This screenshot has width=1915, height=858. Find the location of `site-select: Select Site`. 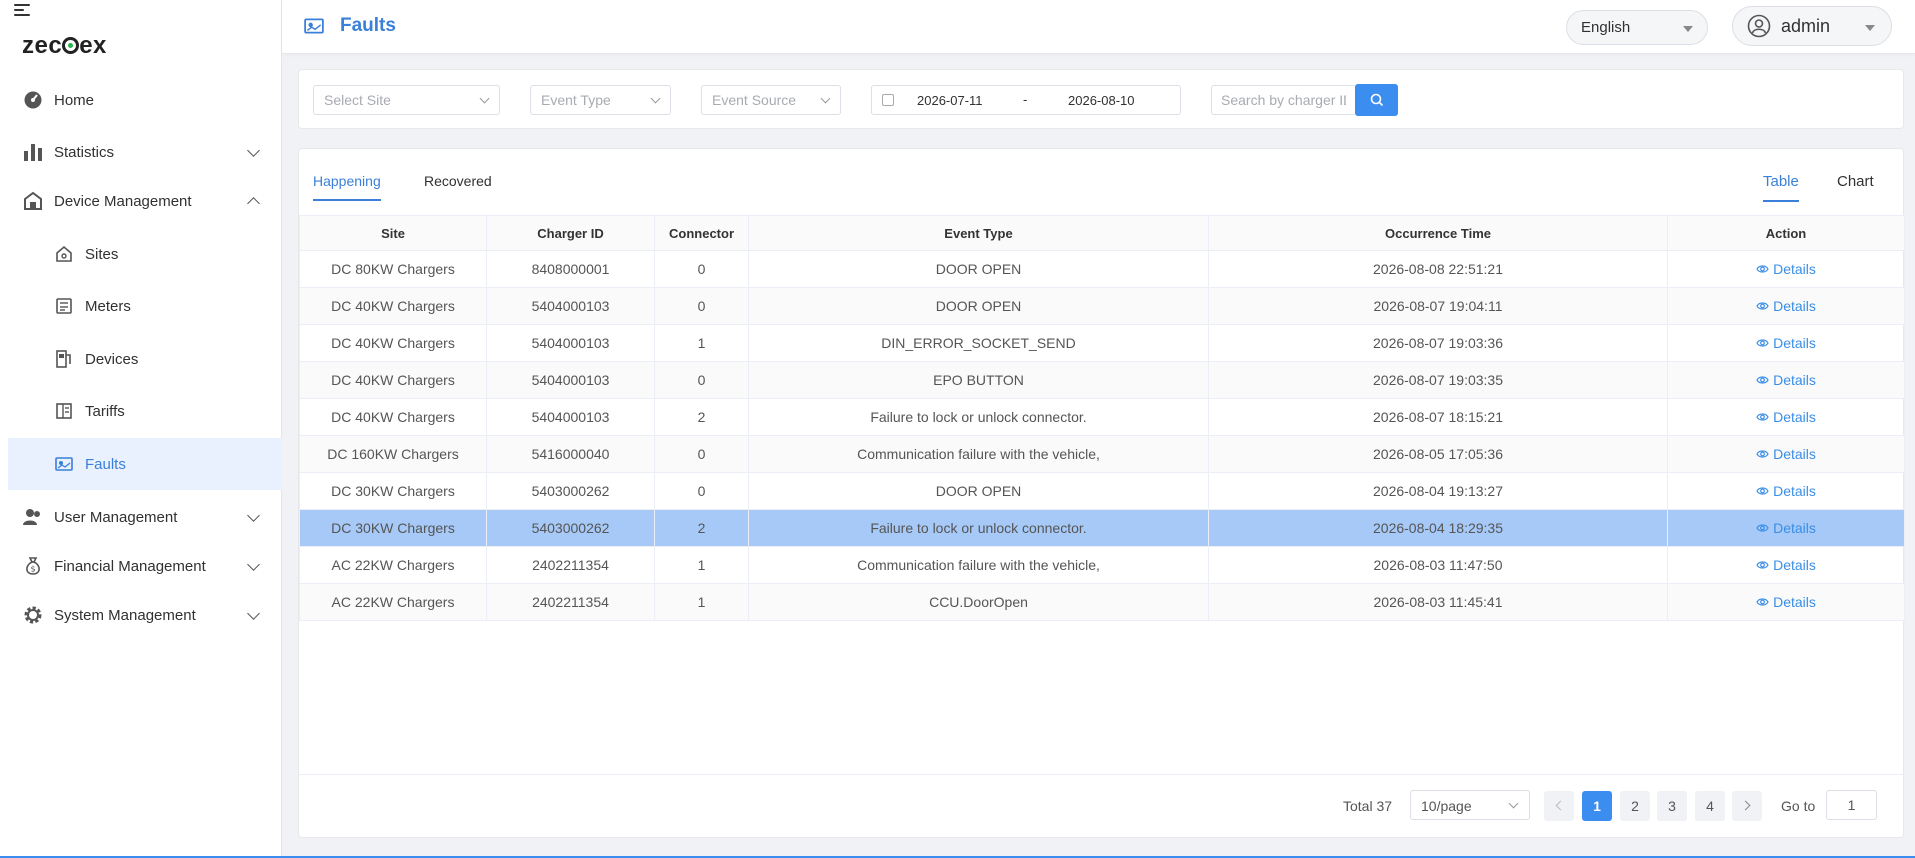

site-select: Select Site is located at coordinates (406, 100).